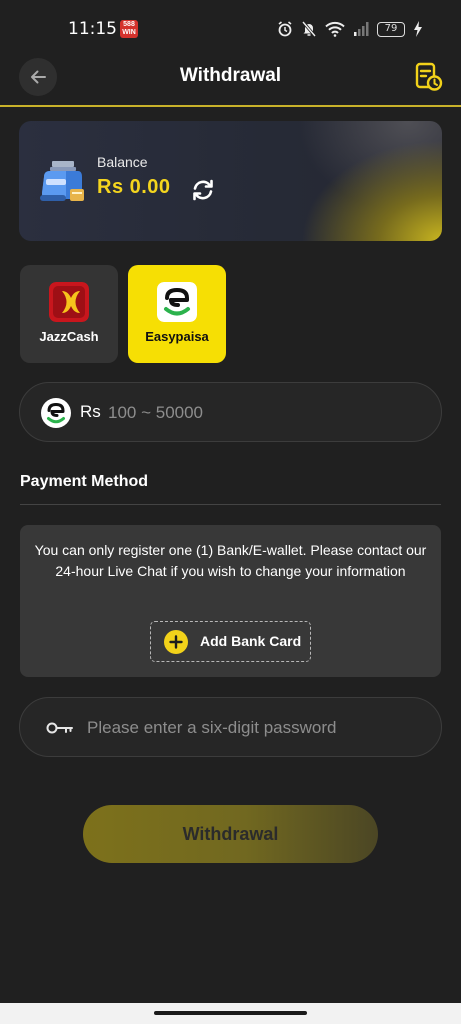 The image size is (461, 1024). What do you see at coordinates (176, 642) in the screenshot?
I see `plus-circle-icon` at bounding box center [176, 642].